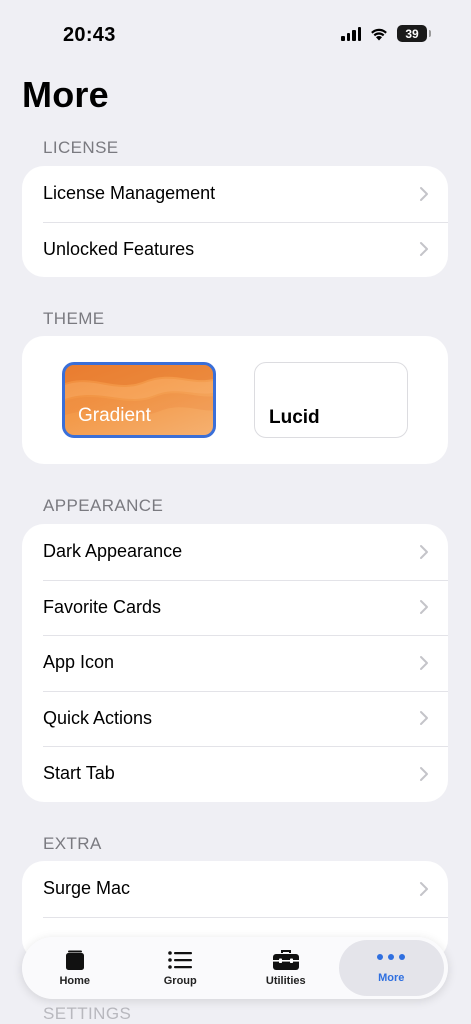  Describe the element at coordinates (235, 35) in the screenshot. I see `status-bar: 20:43 39` at that location.